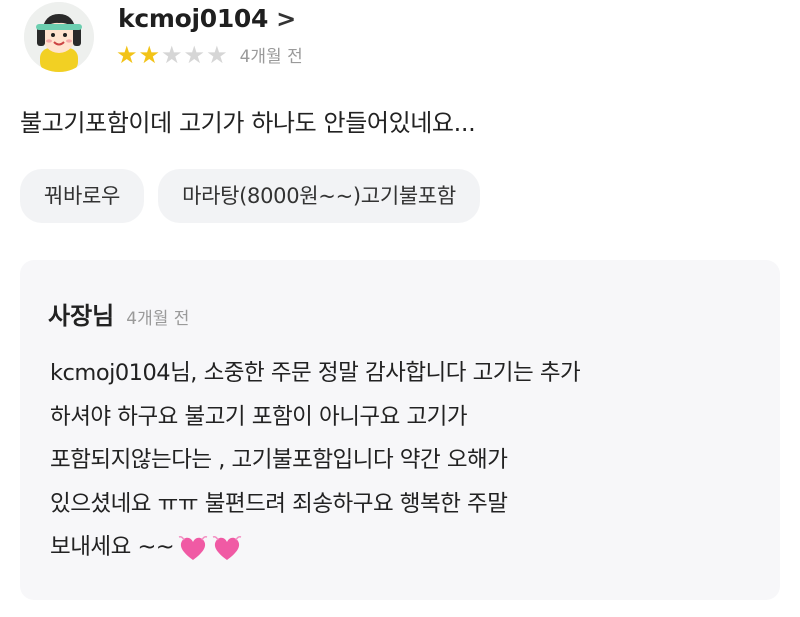 The height and width of the screenshot is (617, 800). I want to click on reply-line: kcmoj0104님, 소중한 주문 정말 감사합니다 고기는 추가, so click(315, 373).